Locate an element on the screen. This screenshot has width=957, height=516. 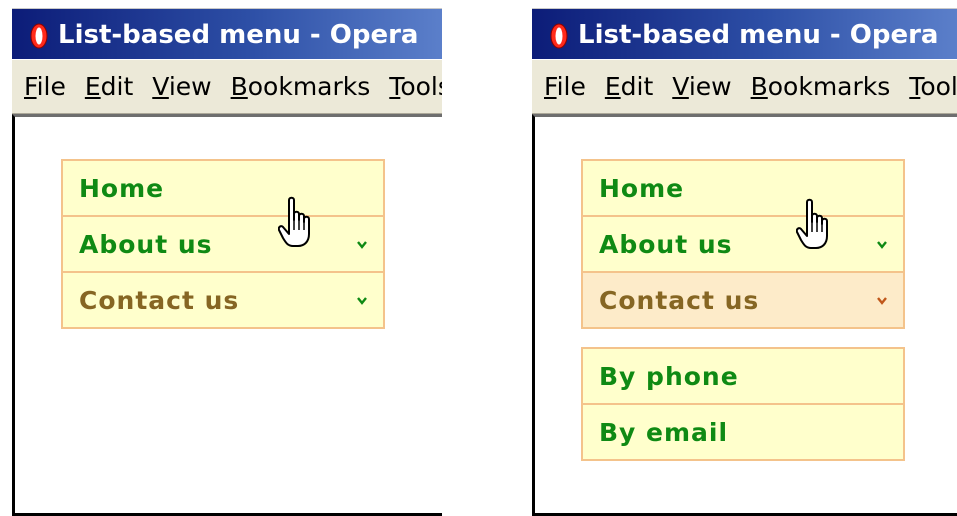
submenu-item-by-phone: By phone is located at coordinates (743, 376).